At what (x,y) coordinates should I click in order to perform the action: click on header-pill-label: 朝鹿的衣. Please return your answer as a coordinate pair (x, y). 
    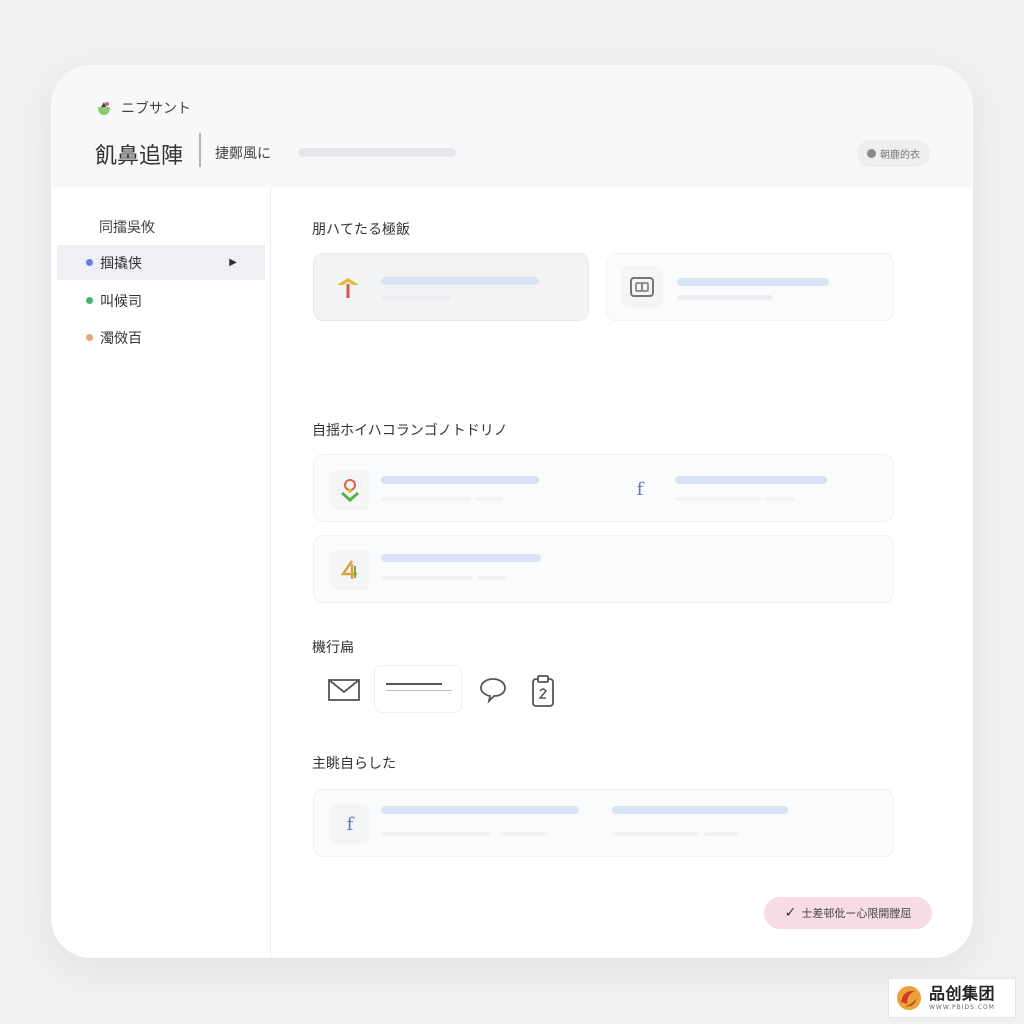
    Looking at the image, I should click on (900, 155).